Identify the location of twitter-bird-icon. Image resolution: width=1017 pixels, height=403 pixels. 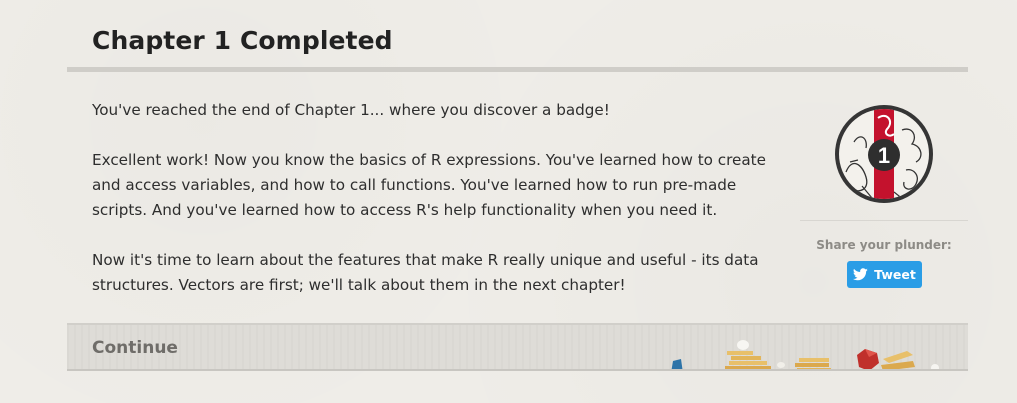
(860, 274).